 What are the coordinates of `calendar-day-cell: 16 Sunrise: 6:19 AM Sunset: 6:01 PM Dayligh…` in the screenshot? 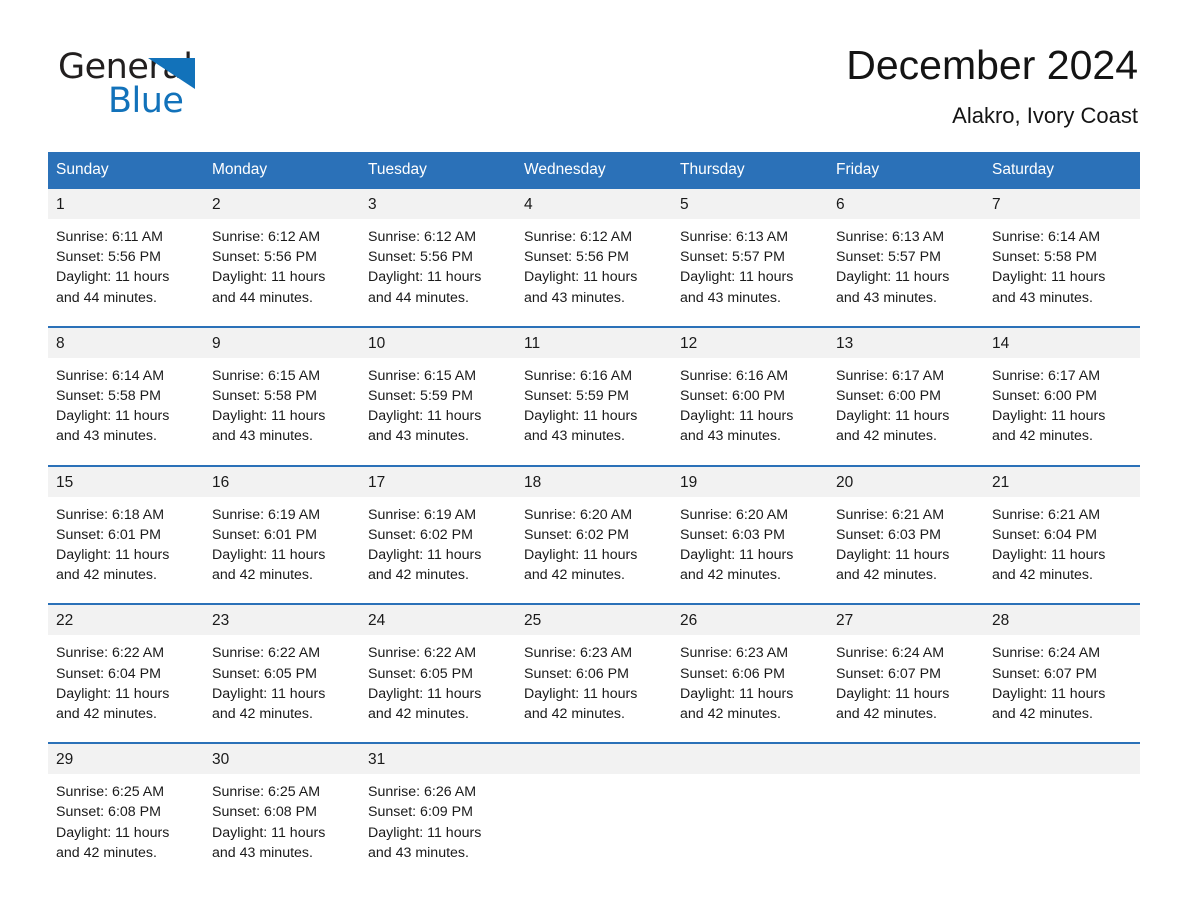 It's located at (282, 534).